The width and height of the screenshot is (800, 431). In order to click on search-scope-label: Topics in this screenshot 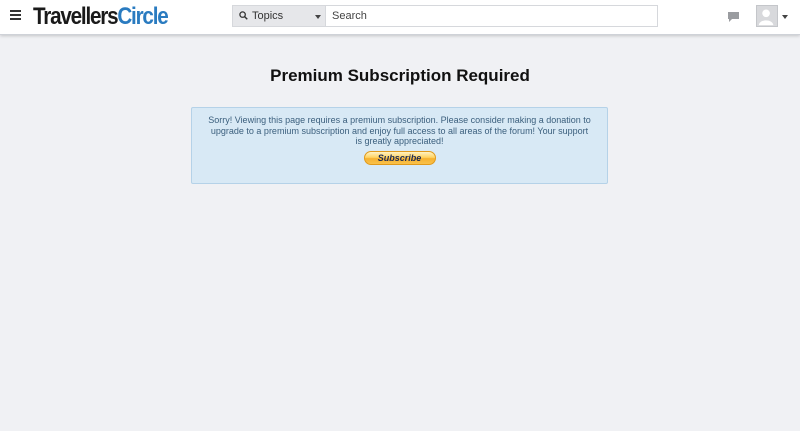, I will do `click(268, 16)`.